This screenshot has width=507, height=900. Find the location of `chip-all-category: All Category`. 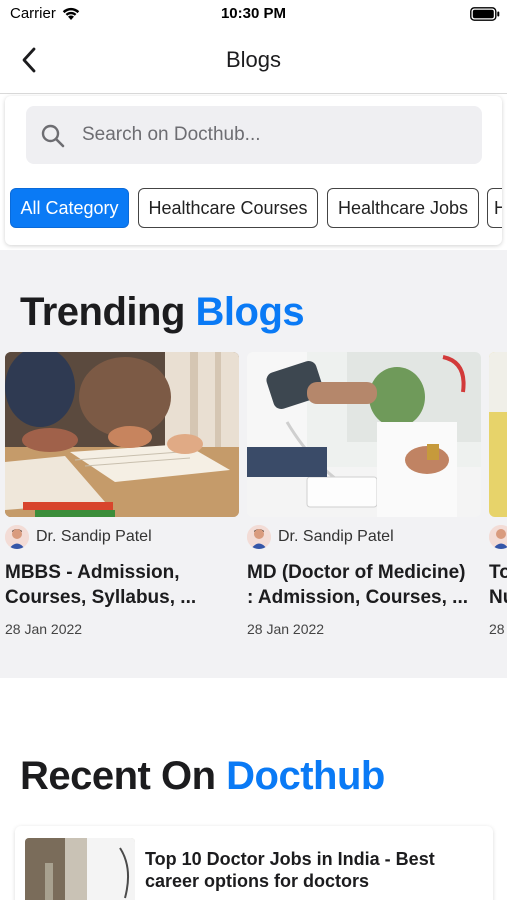

chip-all-category: All Category is located at coordinates (69, 208).